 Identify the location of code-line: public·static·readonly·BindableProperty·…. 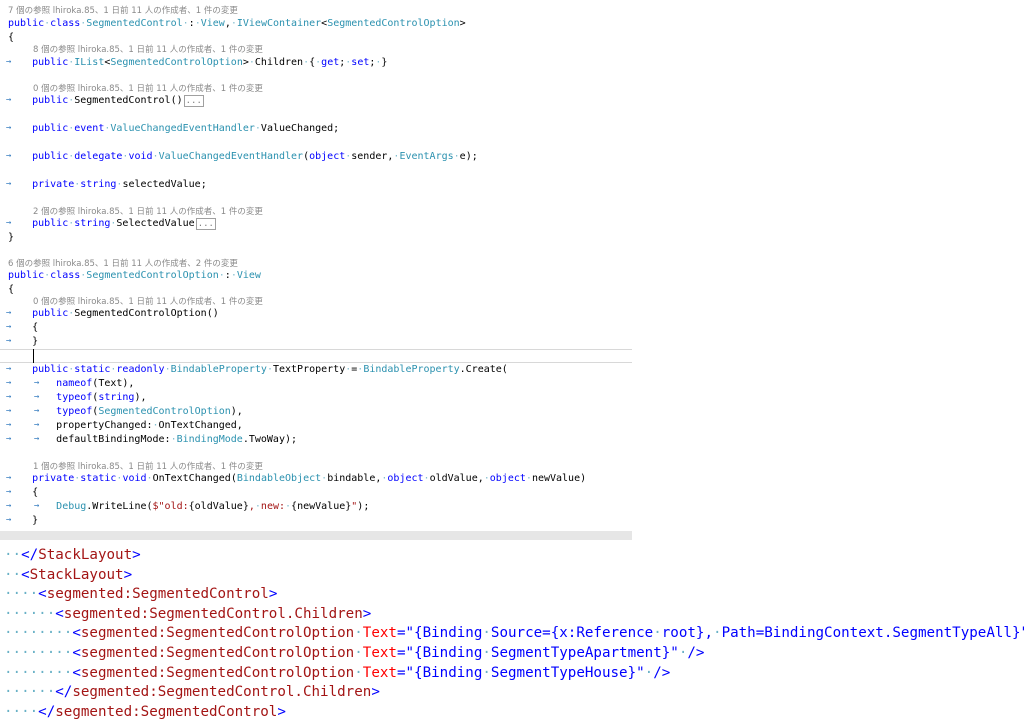
(270, 369).